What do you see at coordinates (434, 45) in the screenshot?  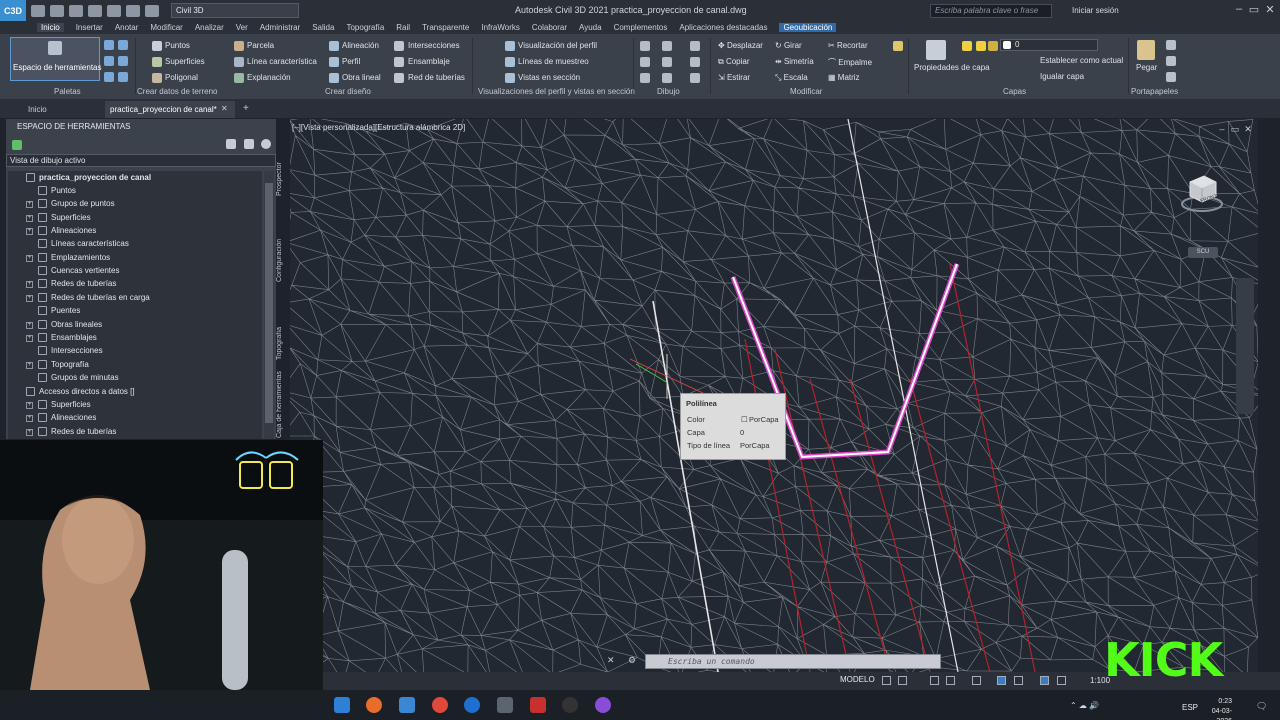 I see `intersections-button: Intersecciones` at bounding box center [434, 45].